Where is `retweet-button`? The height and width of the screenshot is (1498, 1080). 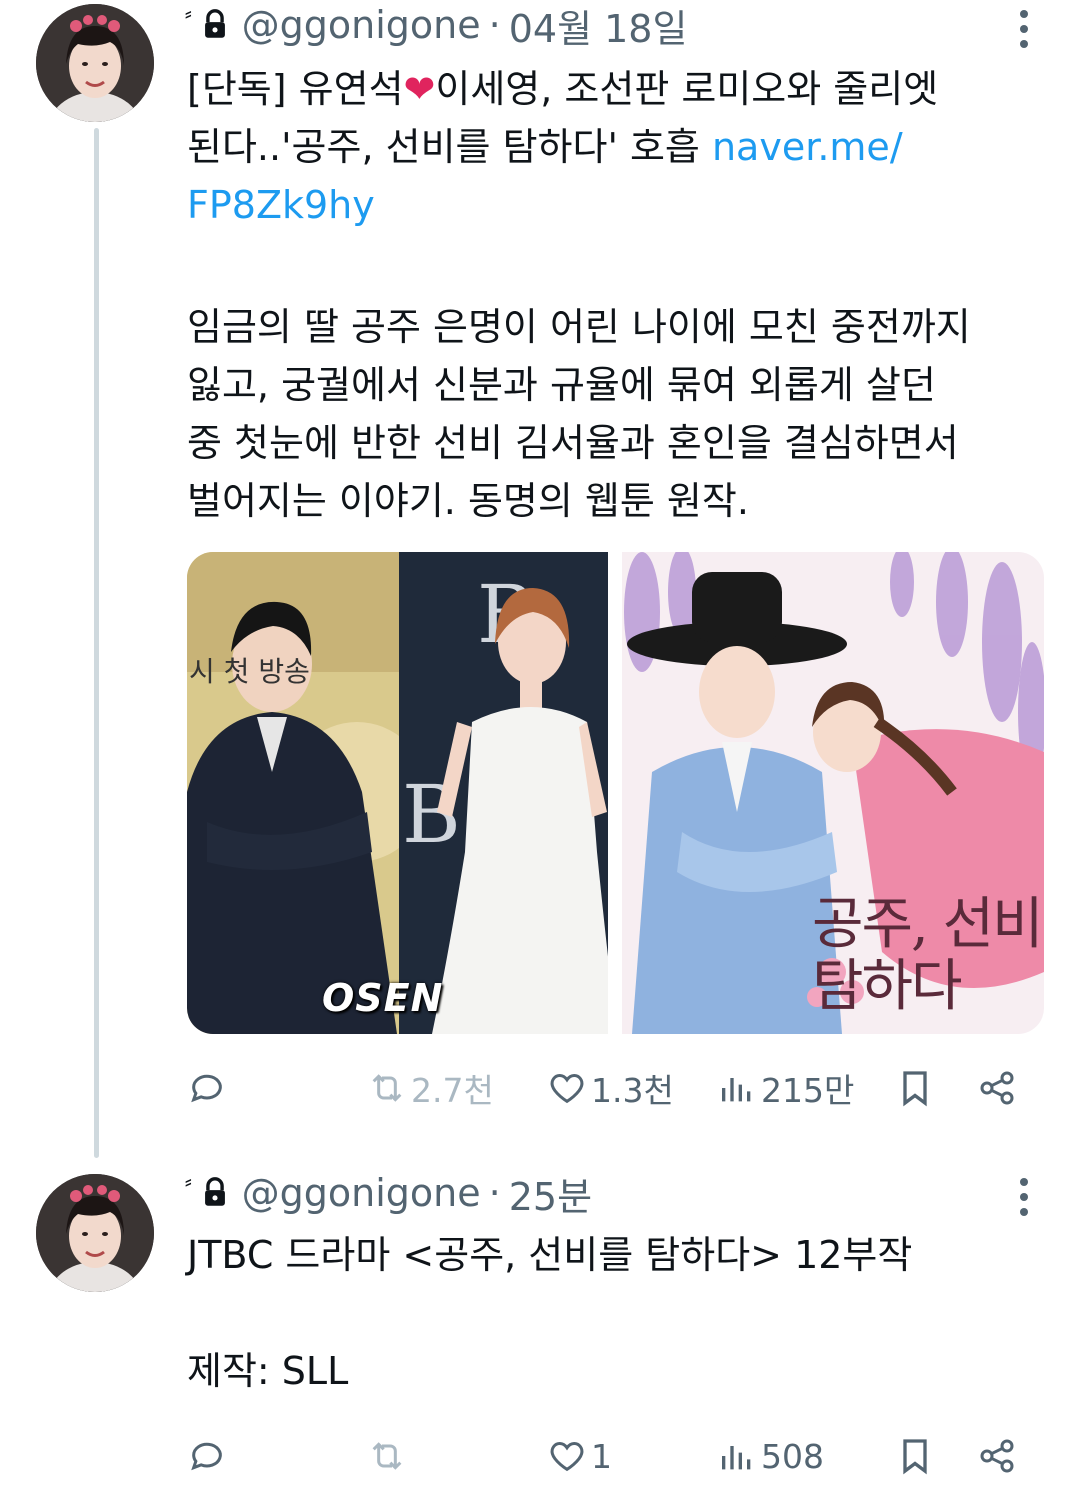 retweet-button is located at coordinates (389, 1456).